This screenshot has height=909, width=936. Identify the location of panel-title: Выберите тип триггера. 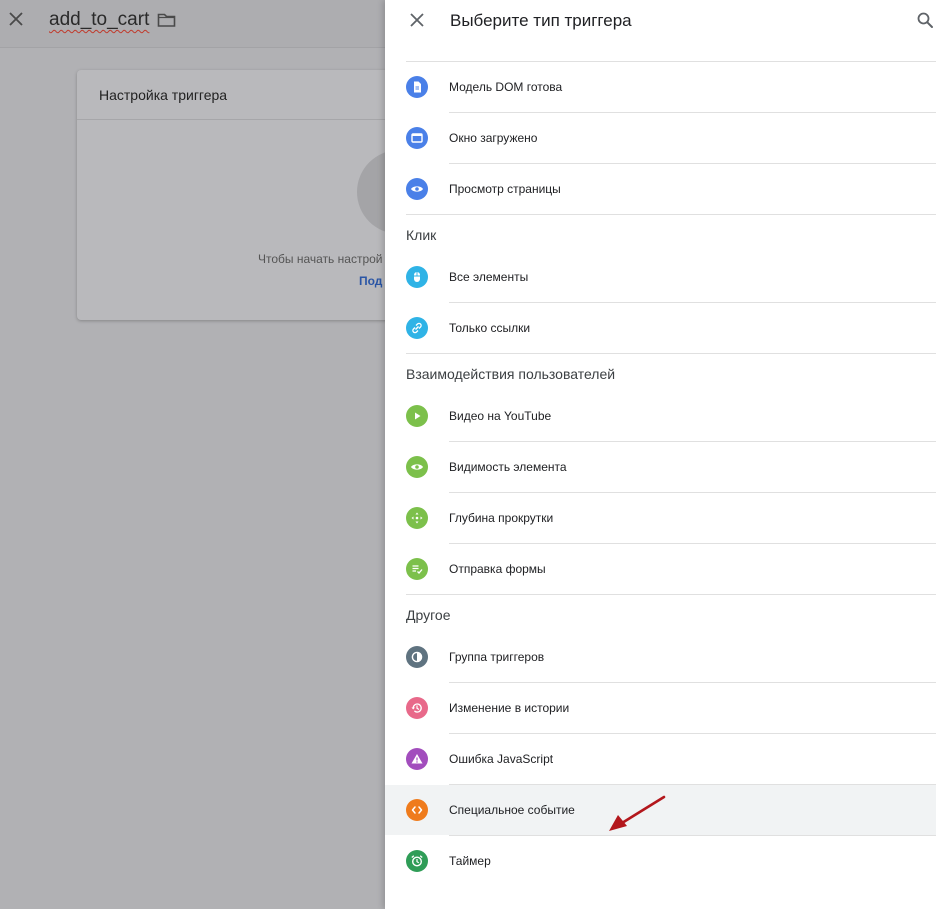
(541, 20).